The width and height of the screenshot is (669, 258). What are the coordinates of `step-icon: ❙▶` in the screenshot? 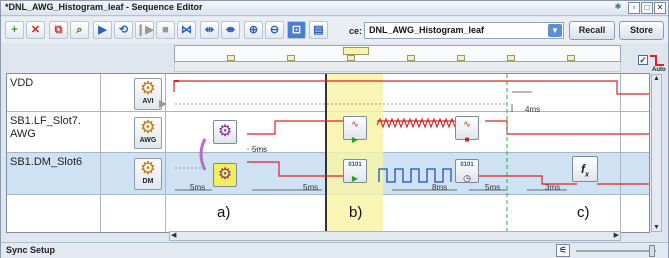 It's located at (144, 30).